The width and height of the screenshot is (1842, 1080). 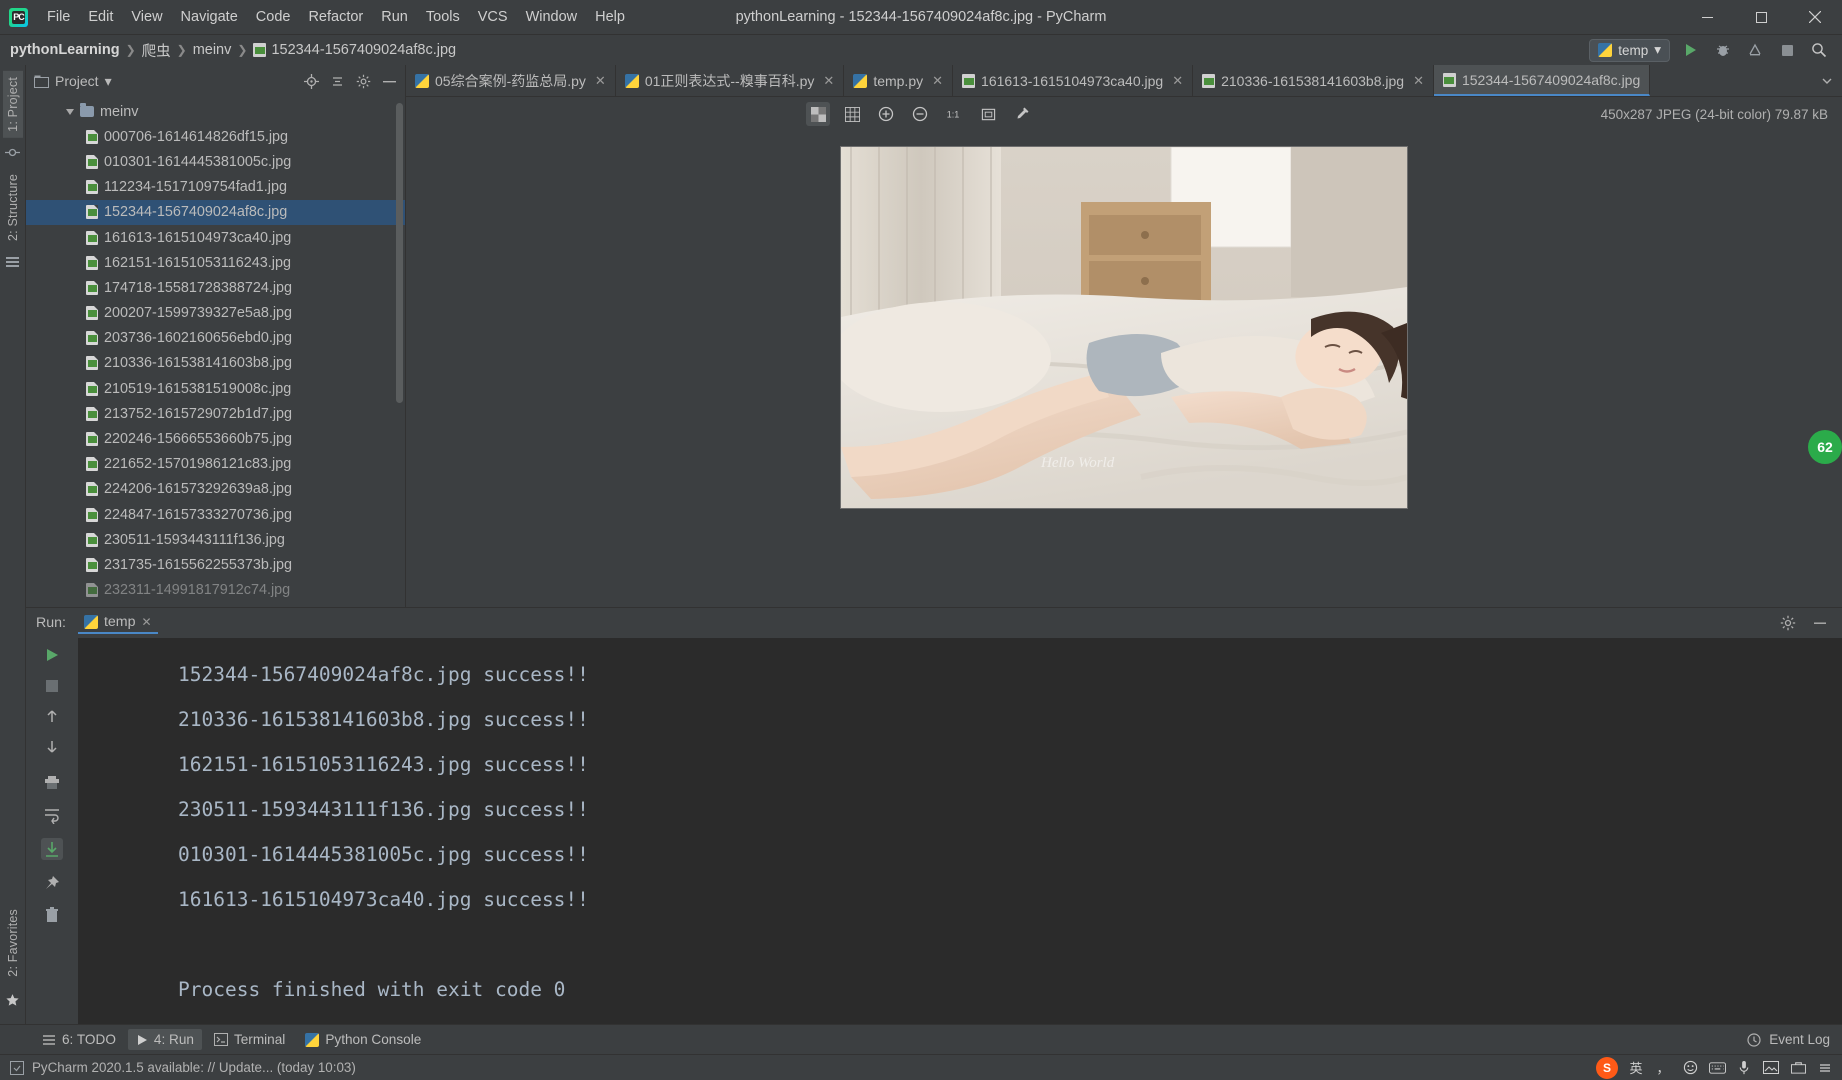 What do you see at coordinates (1723, 50) in the screenshot?
I see `debug-button` at bounding box center [1723, 50].